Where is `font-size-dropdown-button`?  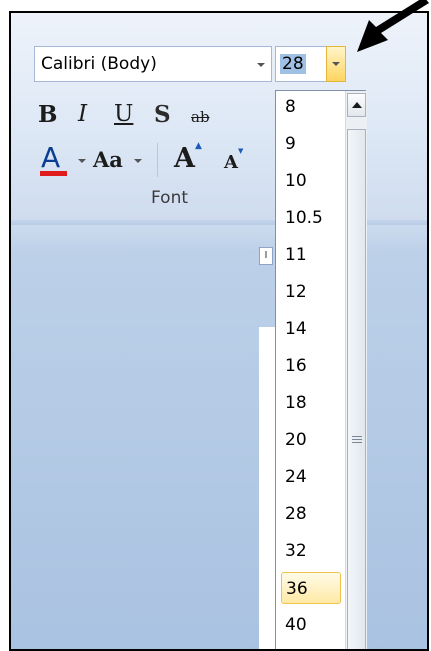 font-size-dropdown-button is located at coordinates (336, 64).